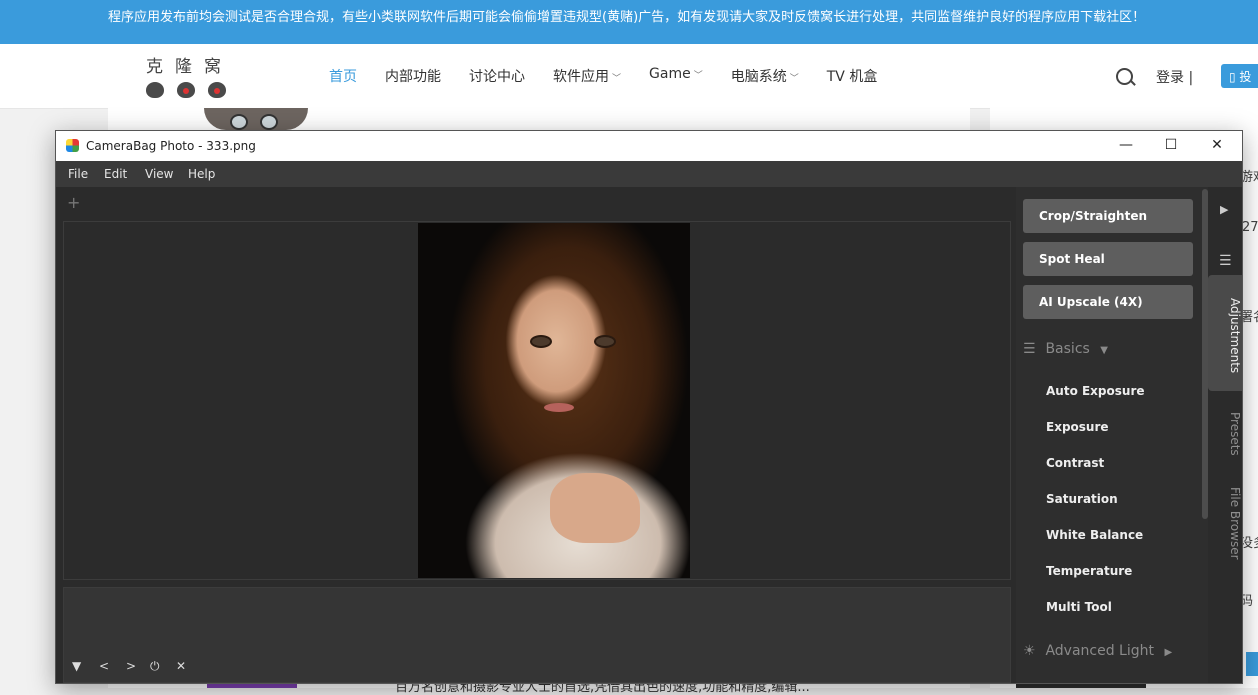  What do you see at coordinates (1225, 261) in the screenshot?
I see `hamburger-menu-icon: ☰` at bounding box center [1225, 261].